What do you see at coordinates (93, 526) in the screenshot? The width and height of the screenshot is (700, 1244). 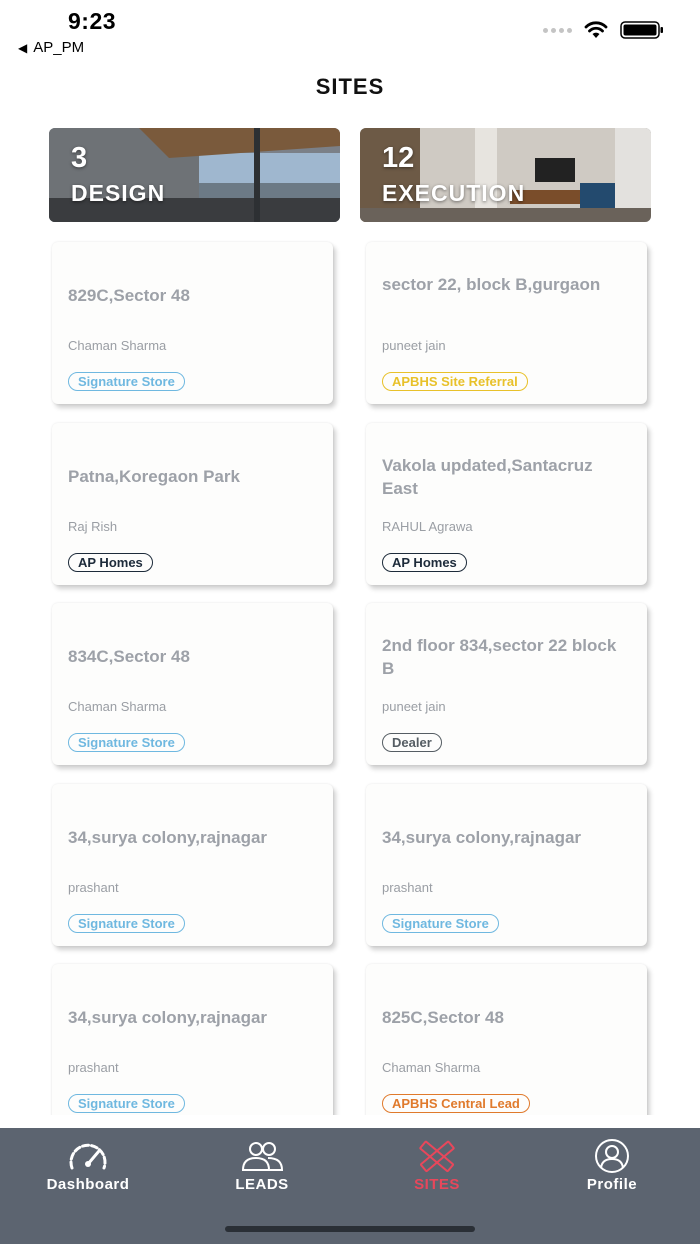 I see `site-owner: Raj Rish` at bounding box center [93, 526].